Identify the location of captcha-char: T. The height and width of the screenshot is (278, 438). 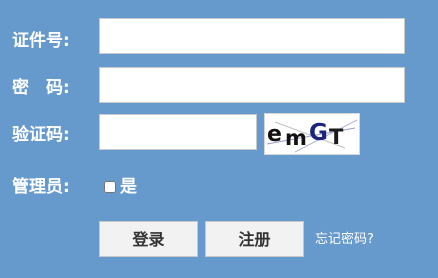
(336, 137).